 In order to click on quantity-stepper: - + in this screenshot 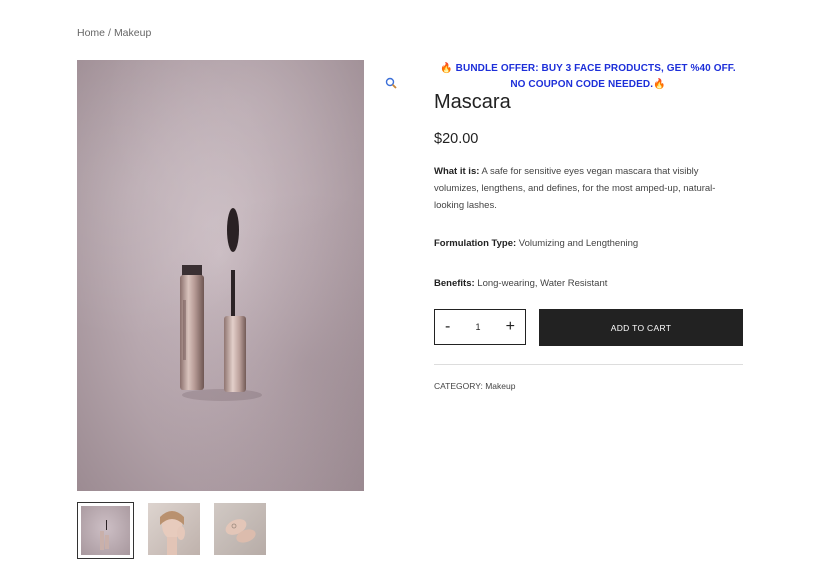, I will do `click(480, 327)`.